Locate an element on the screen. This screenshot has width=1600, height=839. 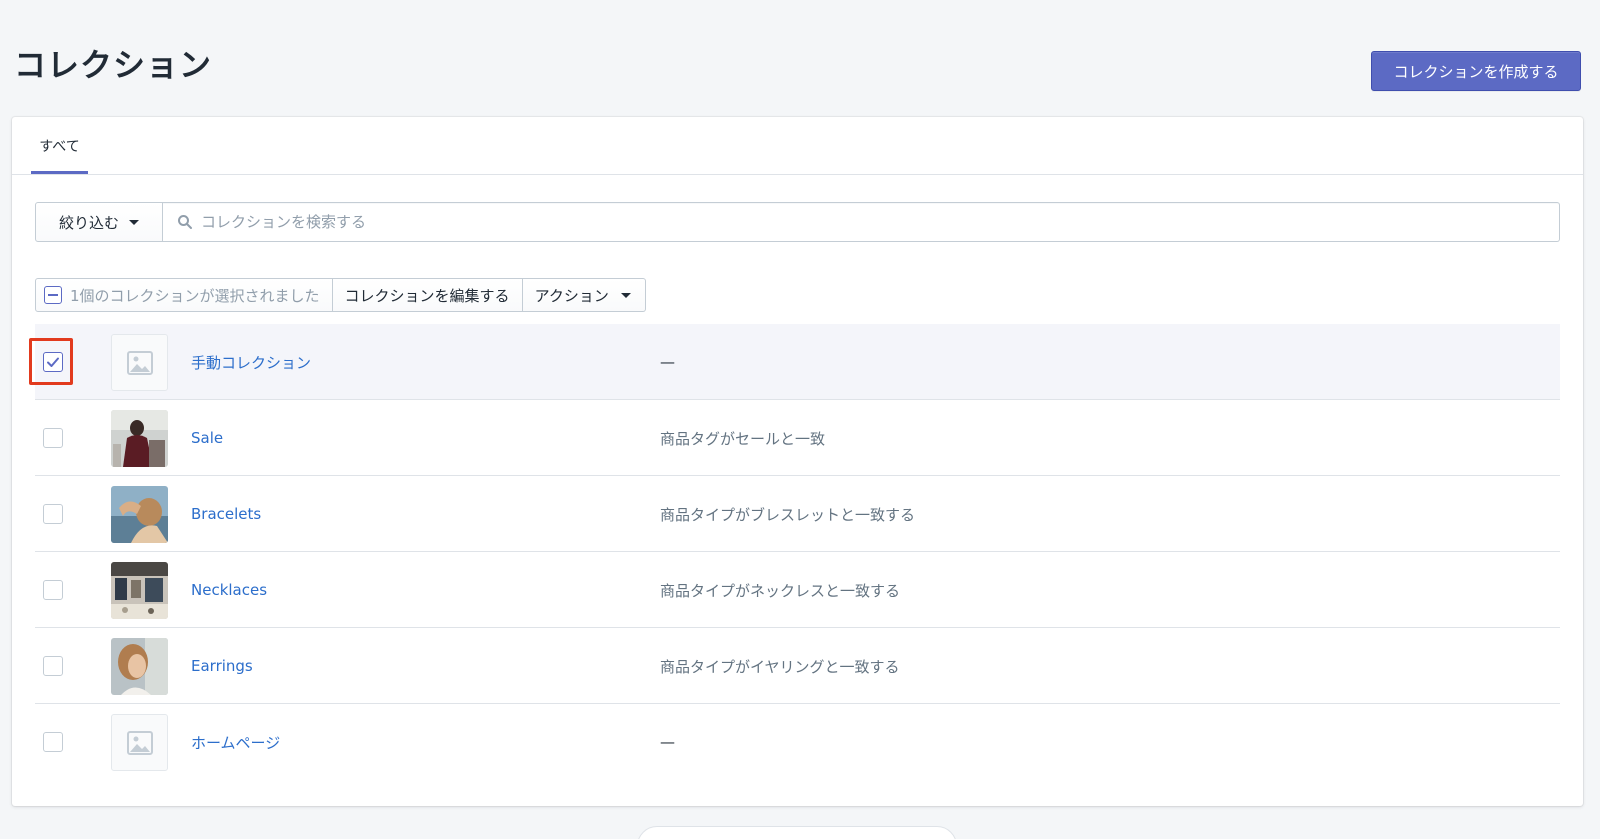
filter-button: 絞り込む is located at coordinates (99, 222).